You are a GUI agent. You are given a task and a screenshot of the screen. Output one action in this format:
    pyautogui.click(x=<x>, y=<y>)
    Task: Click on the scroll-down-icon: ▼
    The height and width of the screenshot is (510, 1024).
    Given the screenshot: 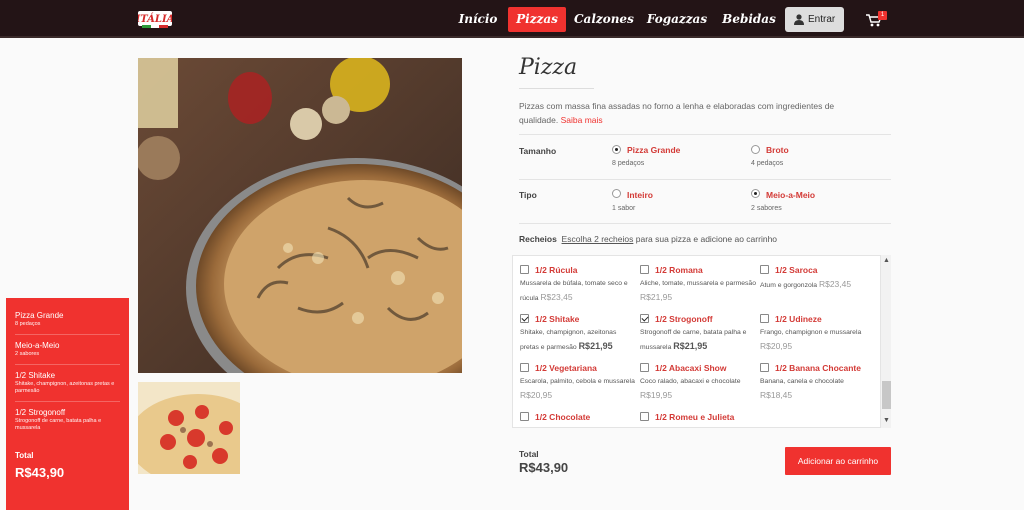 What is the action you would take?
    pyautogui.click(x=886, y=421)
    